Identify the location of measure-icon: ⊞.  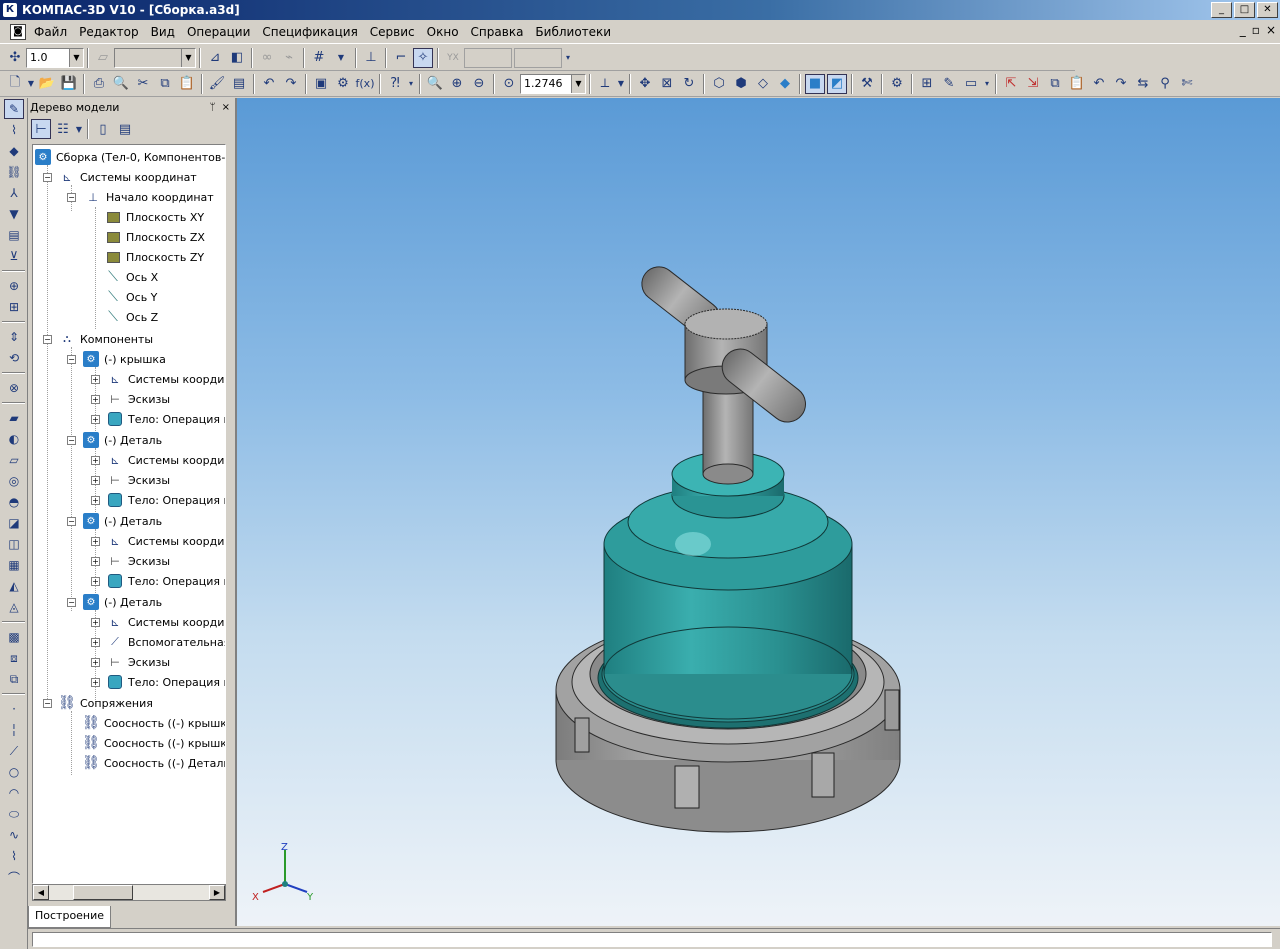
(927, 84).